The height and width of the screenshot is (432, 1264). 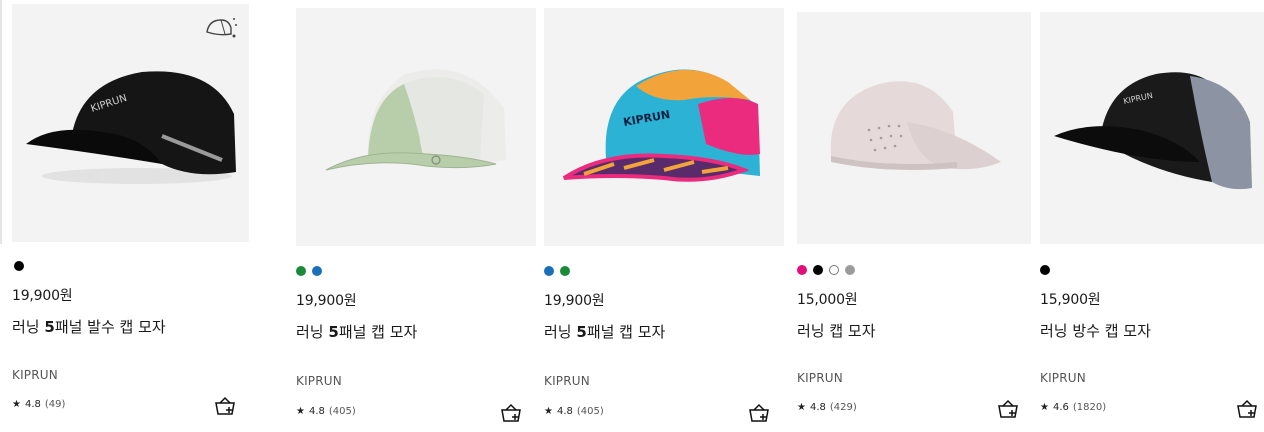 What do you see at coordinates (827, 300) in the screenshot?
I see `price: 15,000원` at bounding box center [827, 300].